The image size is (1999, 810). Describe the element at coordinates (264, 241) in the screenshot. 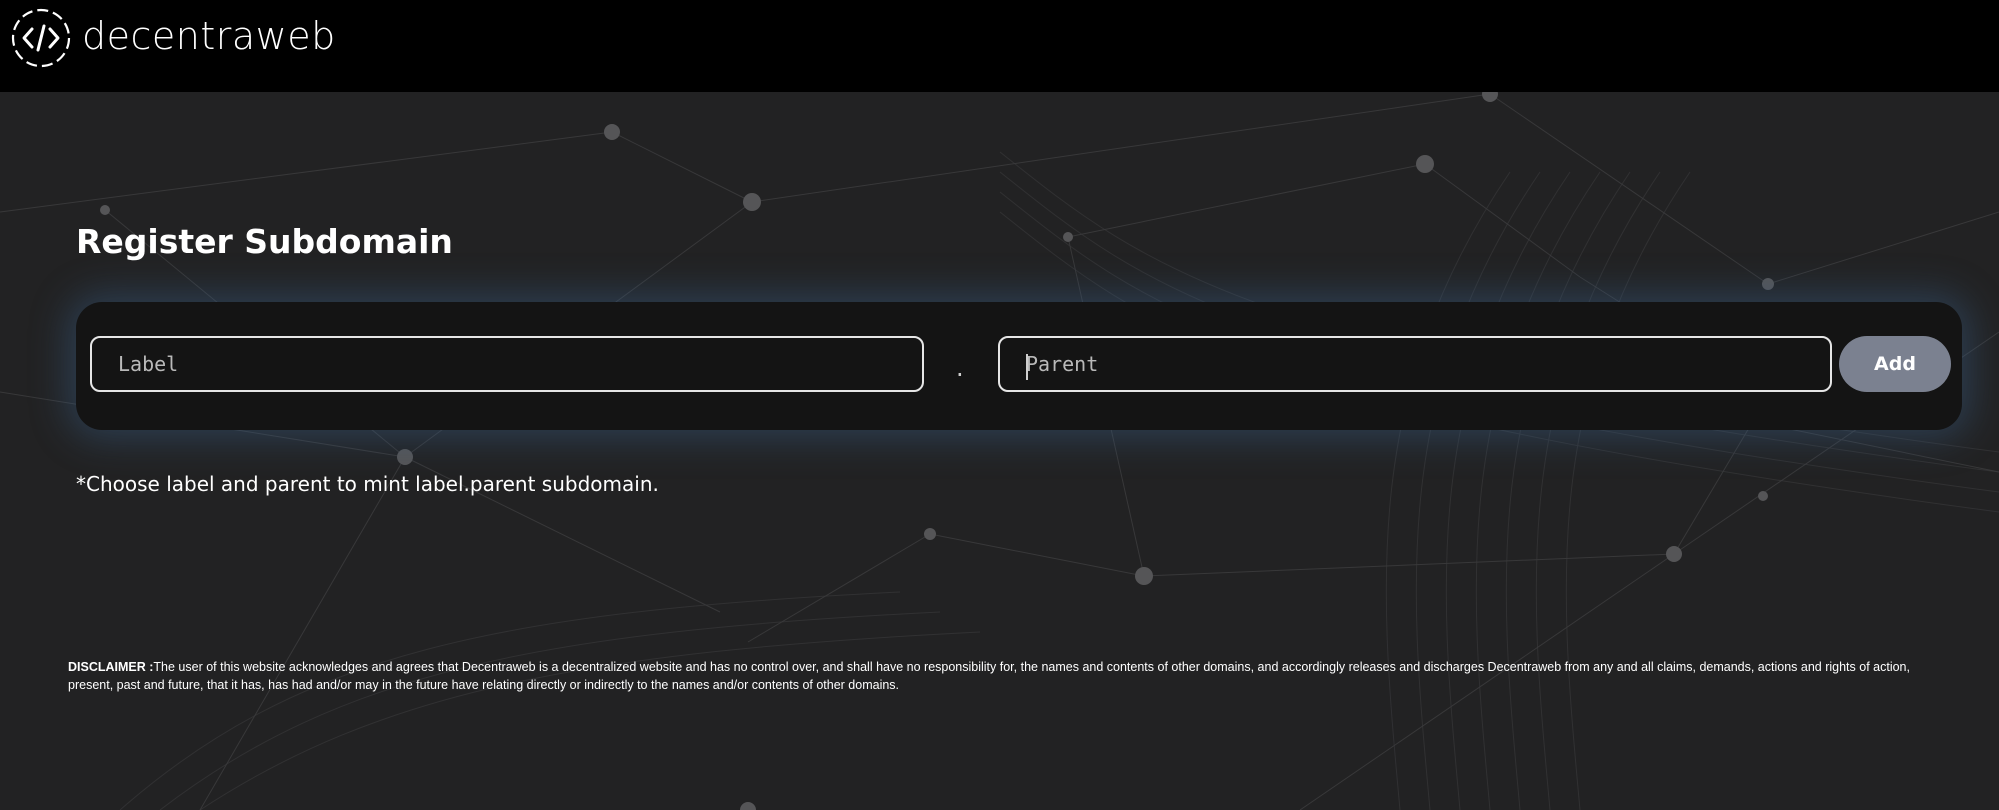

I see `page-title: Register Subdomain` at that location.